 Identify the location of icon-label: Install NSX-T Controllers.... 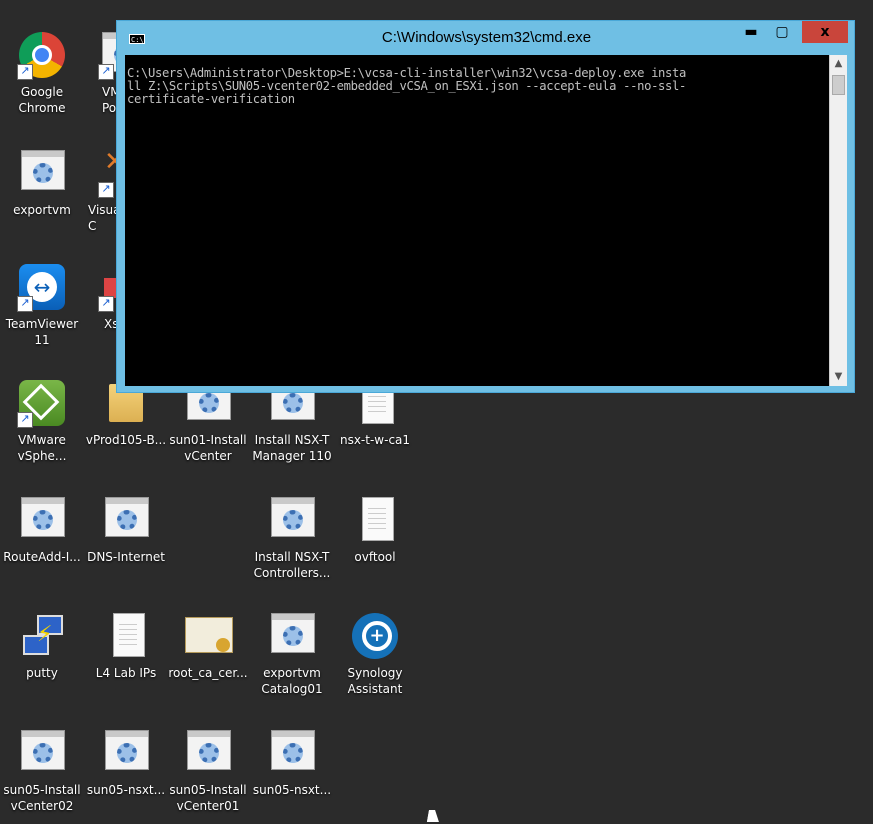
(292, 565).